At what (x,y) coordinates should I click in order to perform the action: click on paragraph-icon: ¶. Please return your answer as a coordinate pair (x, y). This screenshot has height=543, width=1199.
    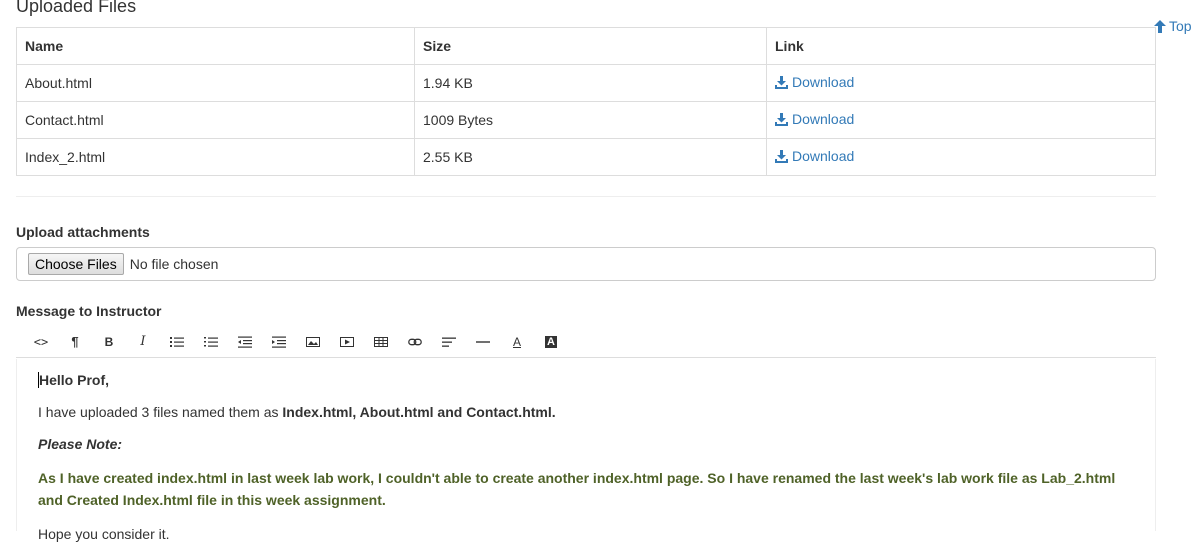
    Looking at the image, I should click on (75, 341).